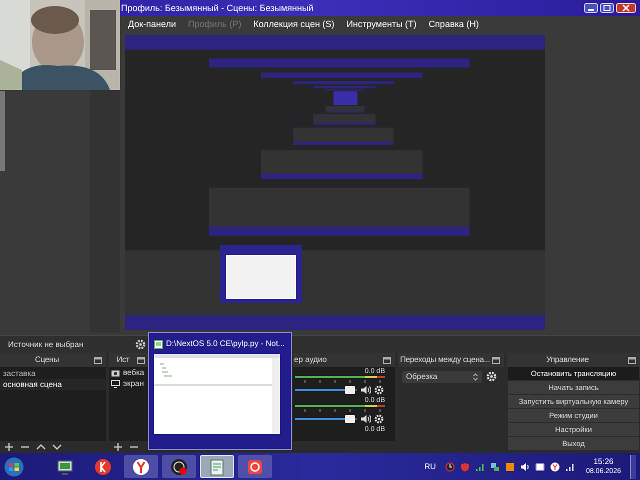  What do you see at coordinates (310, 360) in the screenshot?
I see `dock-title: ер аудио` at bounding box center [310, 360].